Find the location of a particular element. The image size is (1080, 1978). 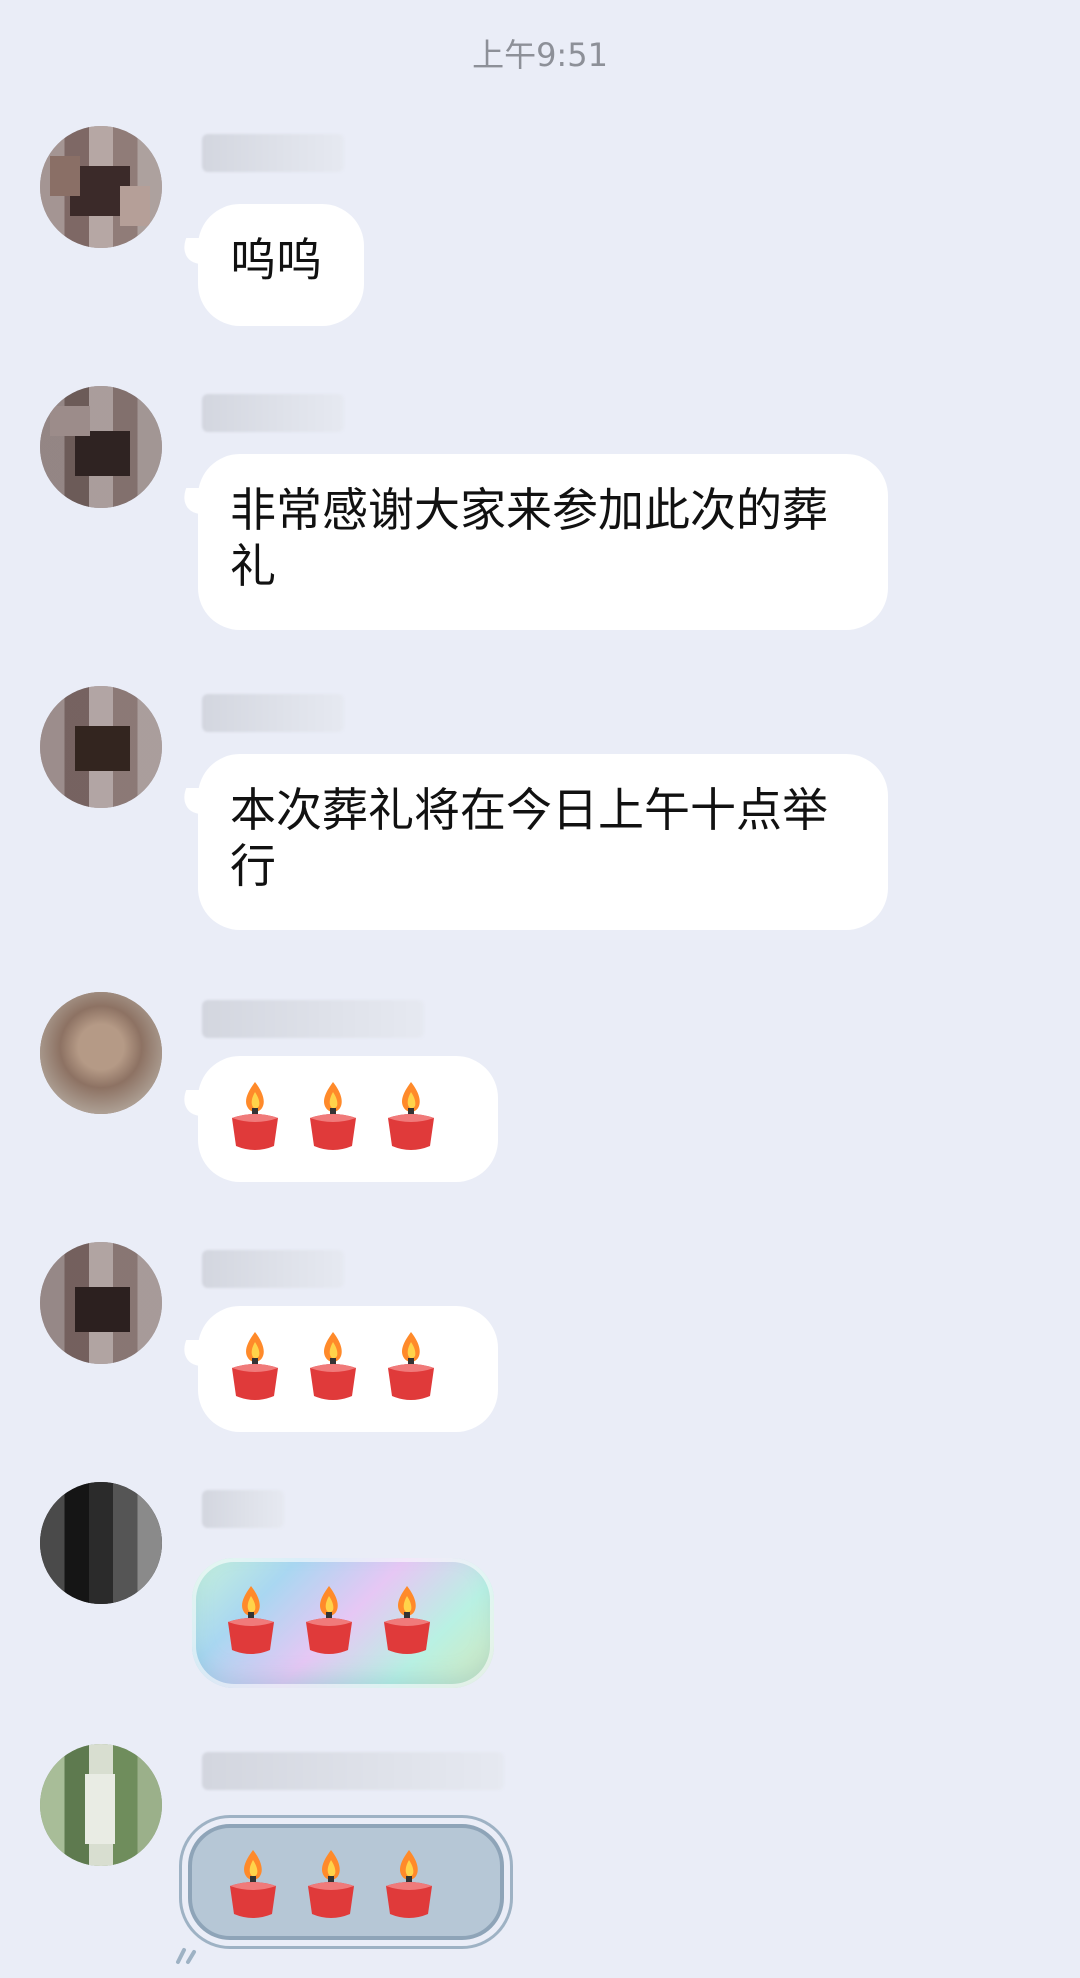

message-text: 非常感谢大家来参加此次的葬礼 is located at coordinates (529, 538).